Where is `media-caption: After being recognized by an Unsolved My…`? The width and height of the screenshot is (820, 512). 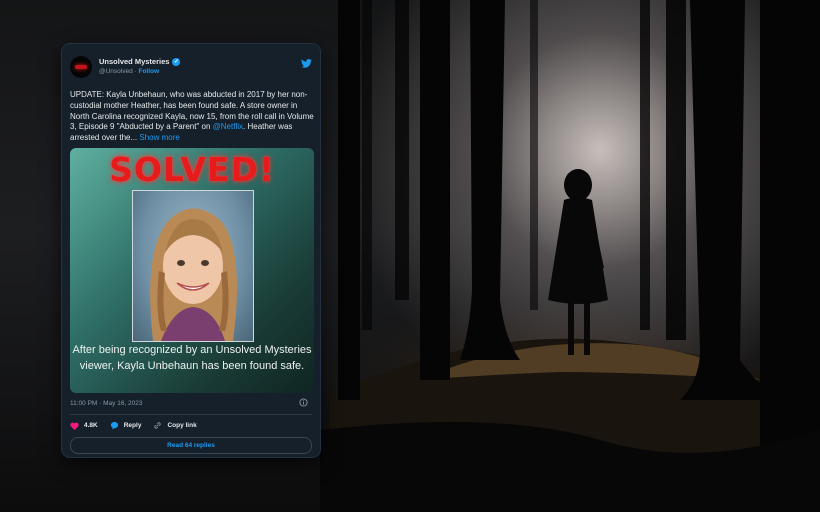 media-caption: After being recognized by an Unsolved My… is located at coordinates (192, 357).